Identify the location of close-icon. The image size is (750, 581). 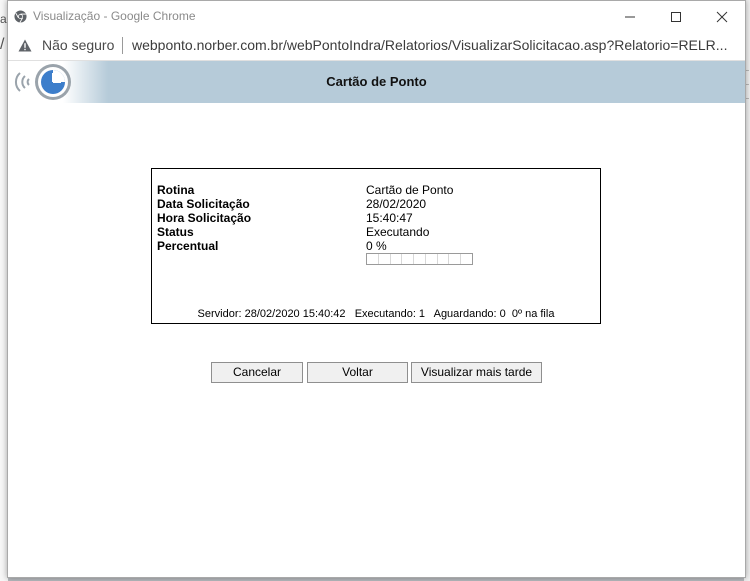
(722, 16).